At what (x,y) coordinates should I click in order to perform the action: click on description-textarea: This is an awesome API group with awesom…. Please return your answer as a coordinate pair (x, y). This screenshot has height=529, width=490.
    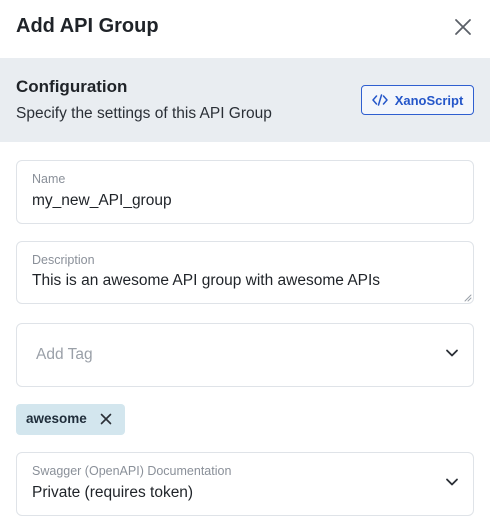
    Looking at the image, I should click on (206, 281).